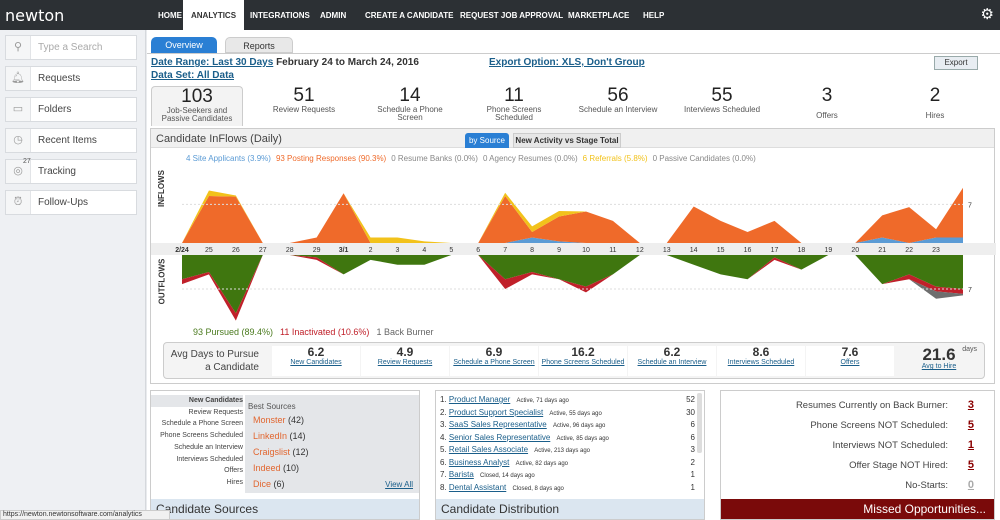  What do you see at coordinates (477, 487) in the screenshot?
I see `job-title-link: Dental Assistant` at bounding box center [477, 487].